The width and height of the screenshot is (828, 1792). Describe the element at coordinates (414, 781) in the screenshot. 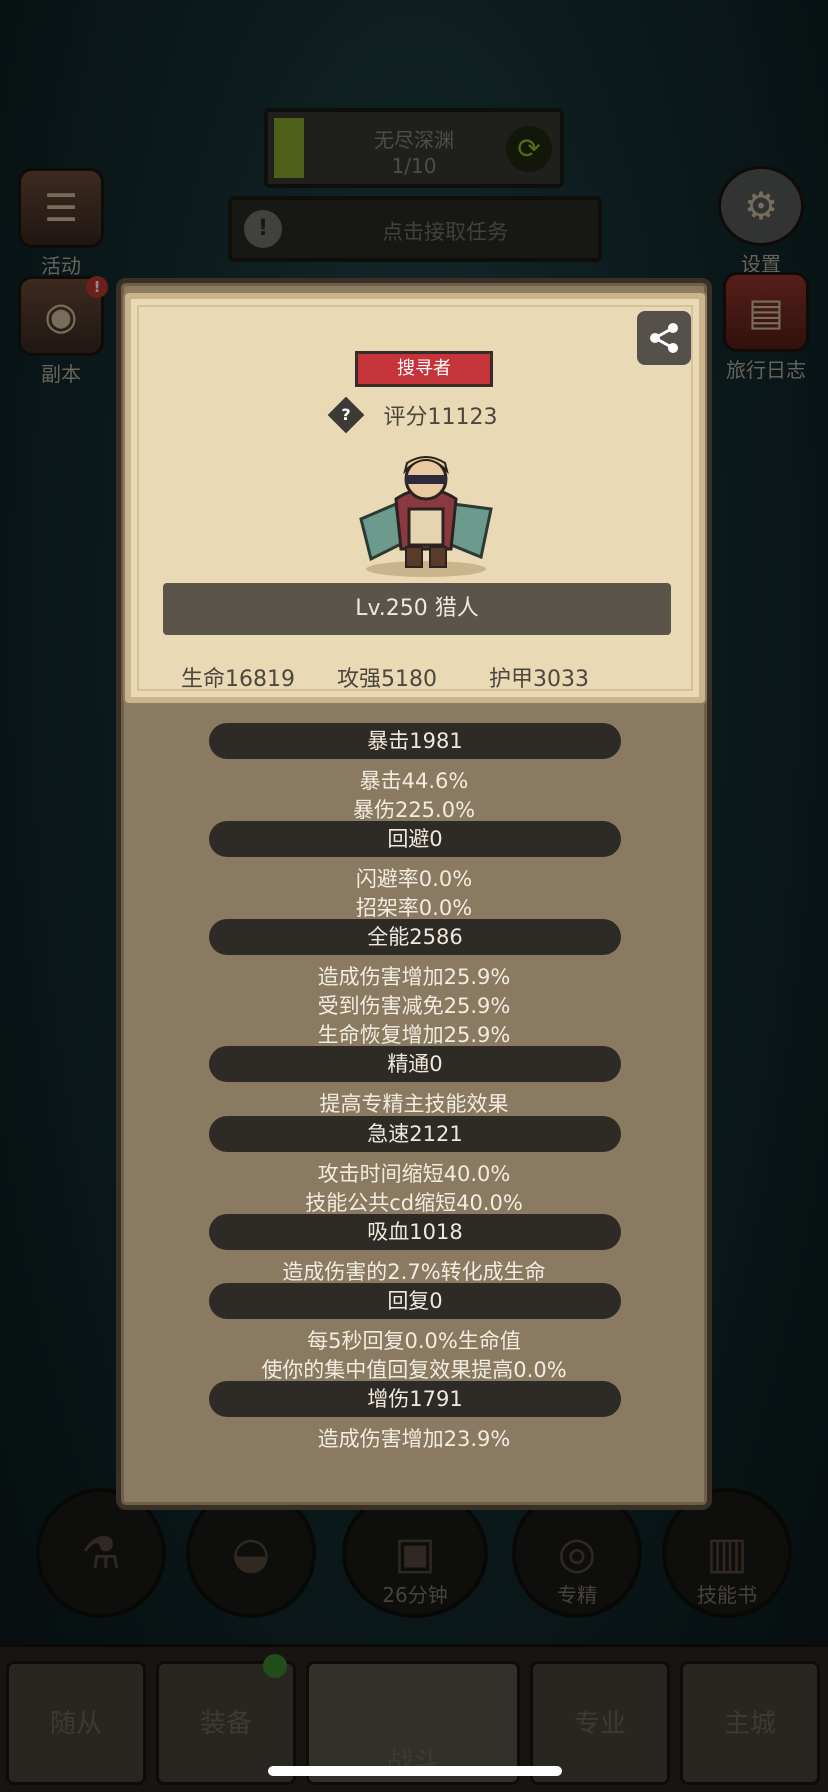

I see `stat-line: 暴击44.6%` at that location.